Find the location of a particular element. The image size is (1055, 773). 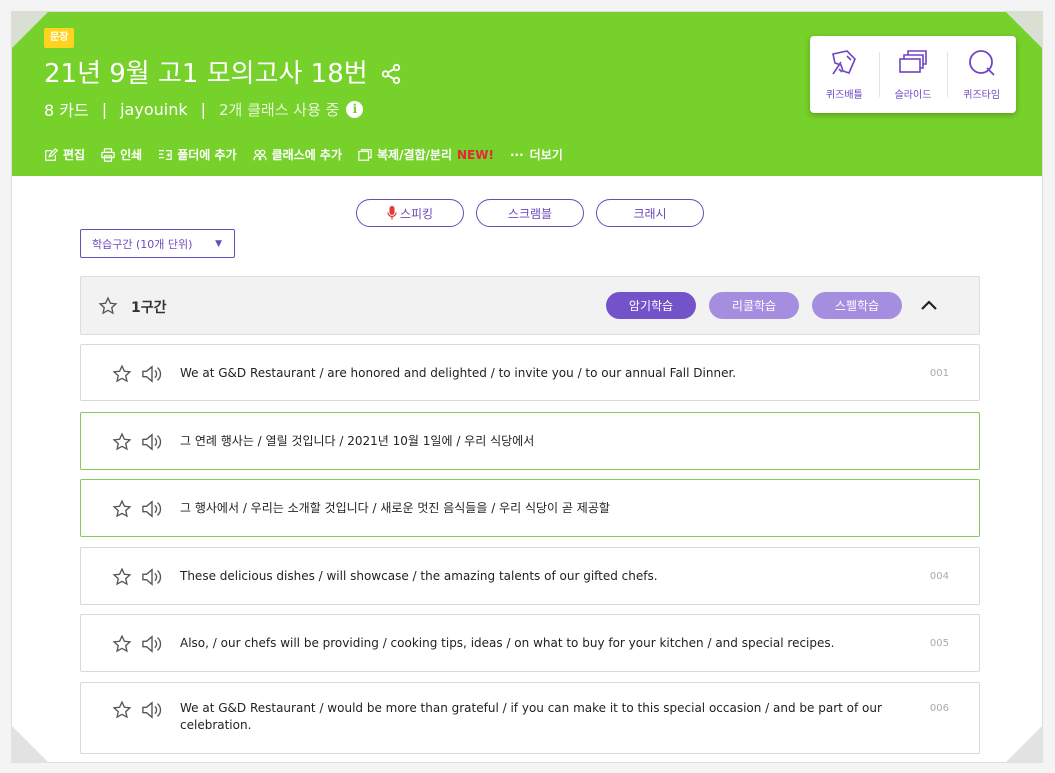

new-badge: NEW! is located at coordinates (475, 154).